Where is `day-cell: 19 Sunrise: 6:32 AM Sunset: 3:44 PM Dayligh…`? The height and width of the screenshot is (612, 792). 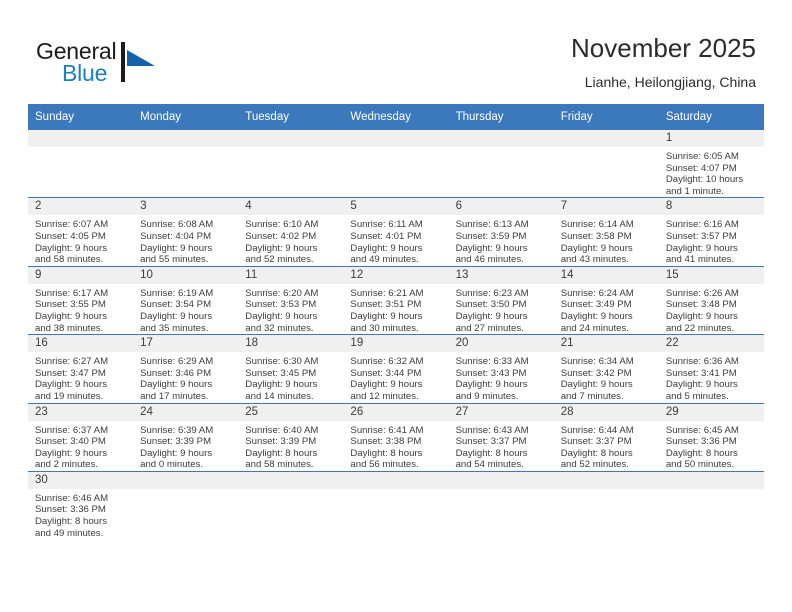 day-cell: 19 Sunrise: 6:32 AM Sunset: 3:44 PM Dayligh… is located at coordinates (396, 368).